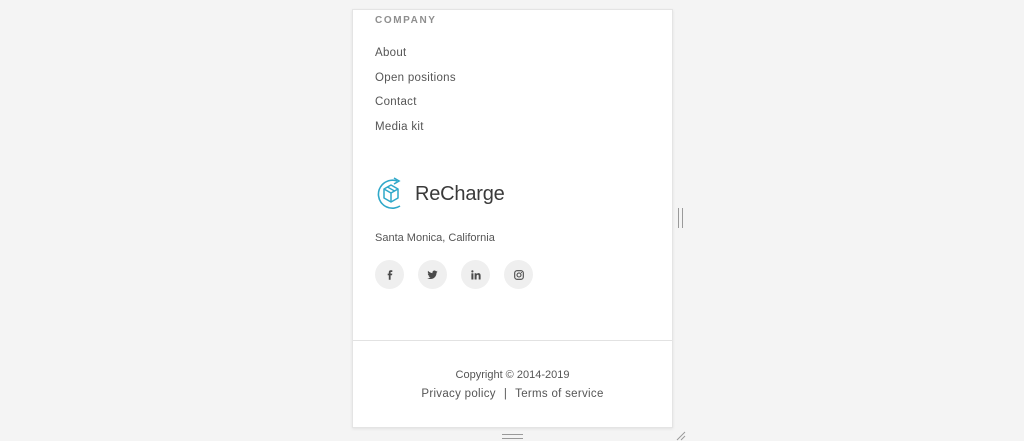  What do you see at coordinates (415, 108) in the screenshot?
I see `link-contact: Contact` at bounding box center [415, 108].